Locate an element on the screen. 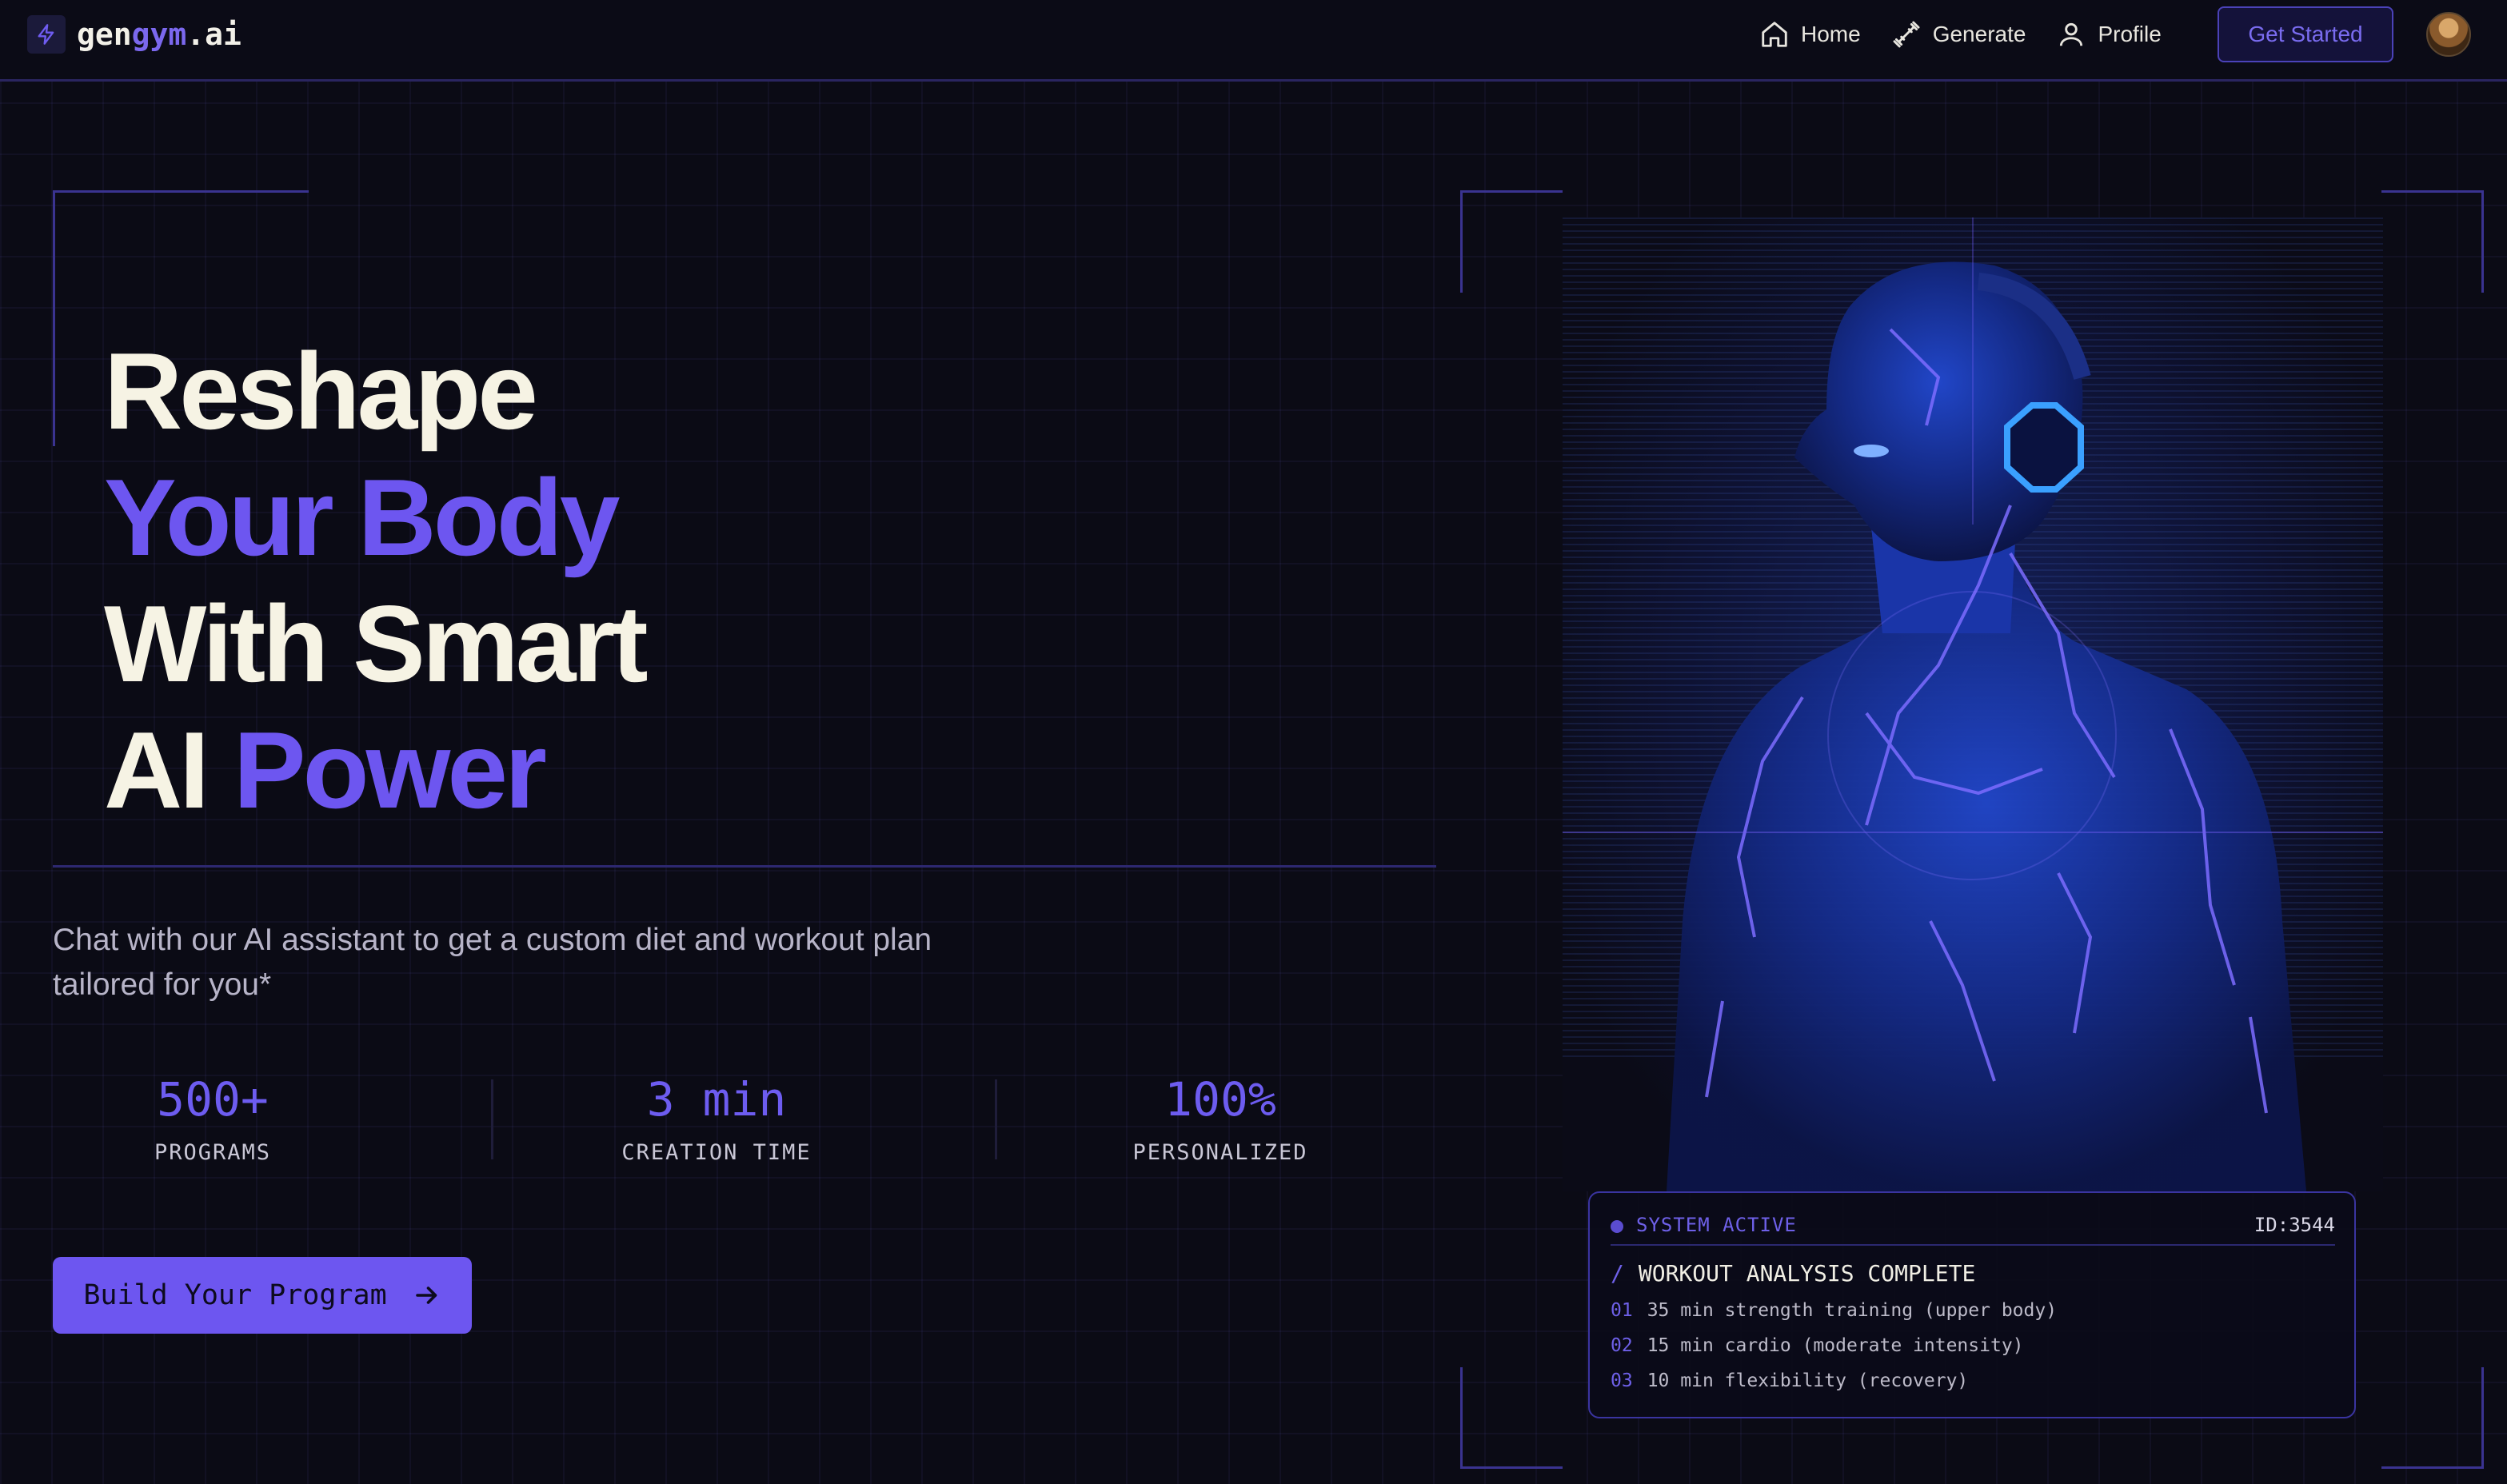 The image size is (2507, 1484). nav-profile-link: Profile is located at coordinates (2109, 34).